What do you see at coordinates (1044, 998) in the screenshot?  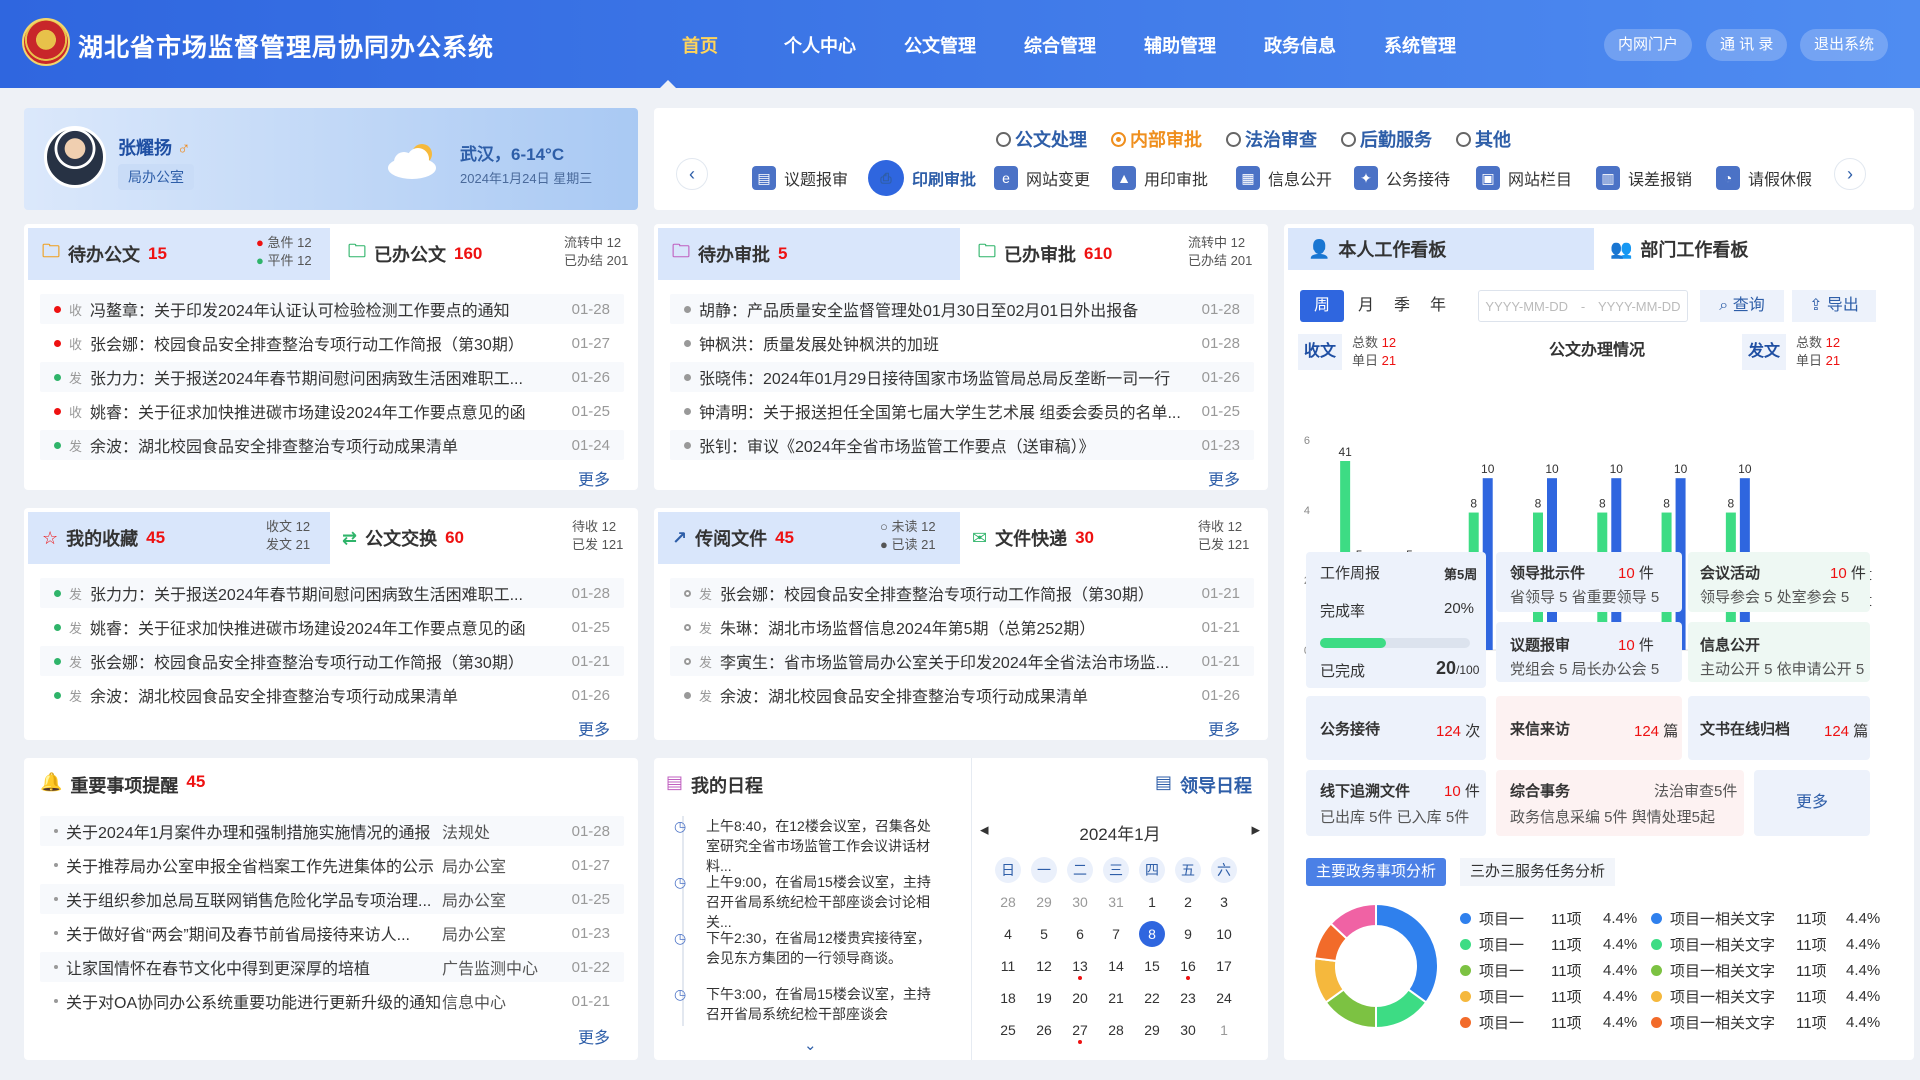 I see `calendar-day: 19` at bounding box center [1044, 998].